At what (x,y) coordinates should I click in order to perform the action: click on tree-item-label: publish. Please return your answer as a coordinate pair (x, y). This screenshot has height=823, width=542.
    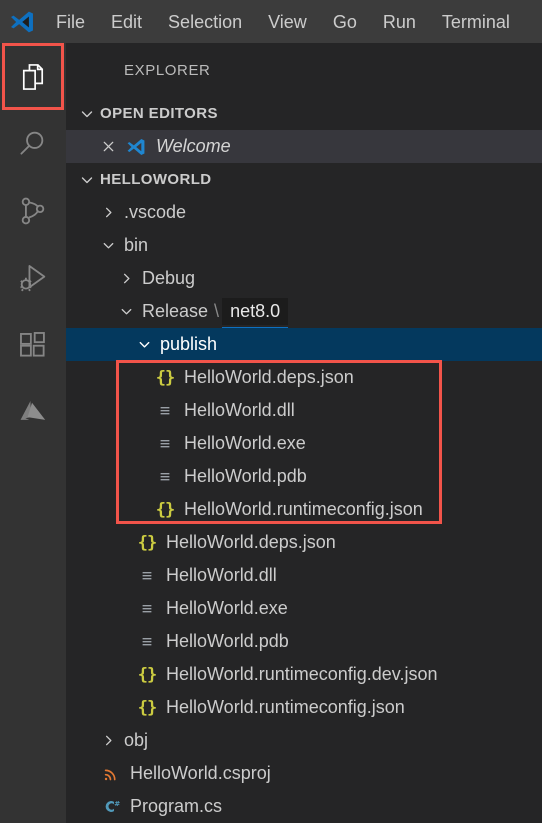
    Looking at the image, I should click on (189, 344).